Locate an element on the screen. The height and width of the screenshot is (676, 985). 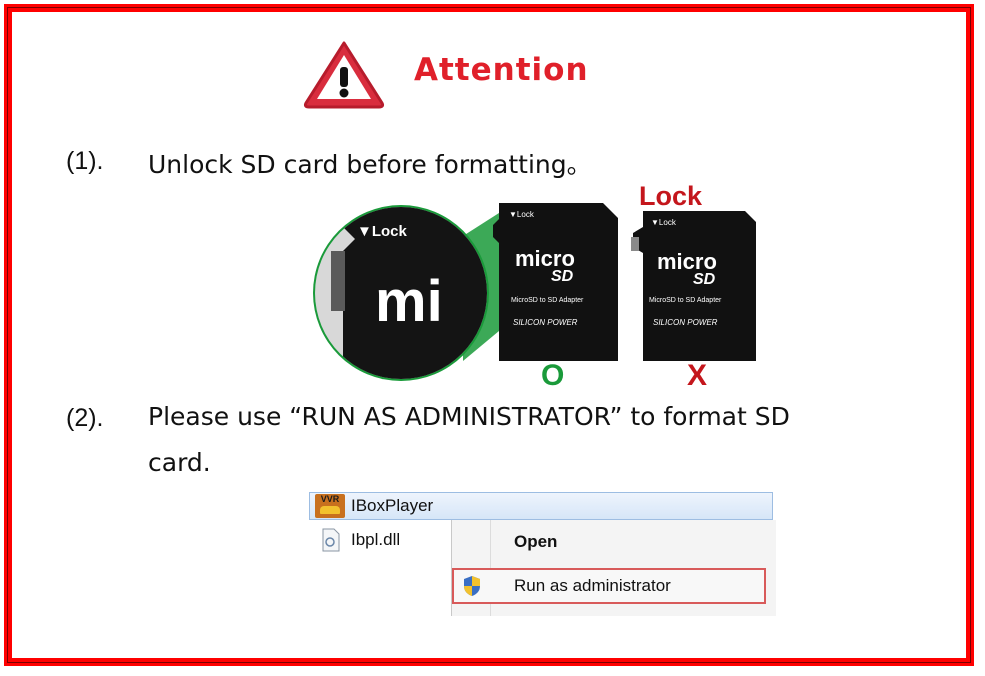
zoom-lock-label: ▼Lock is located at coordinates (382, 231).